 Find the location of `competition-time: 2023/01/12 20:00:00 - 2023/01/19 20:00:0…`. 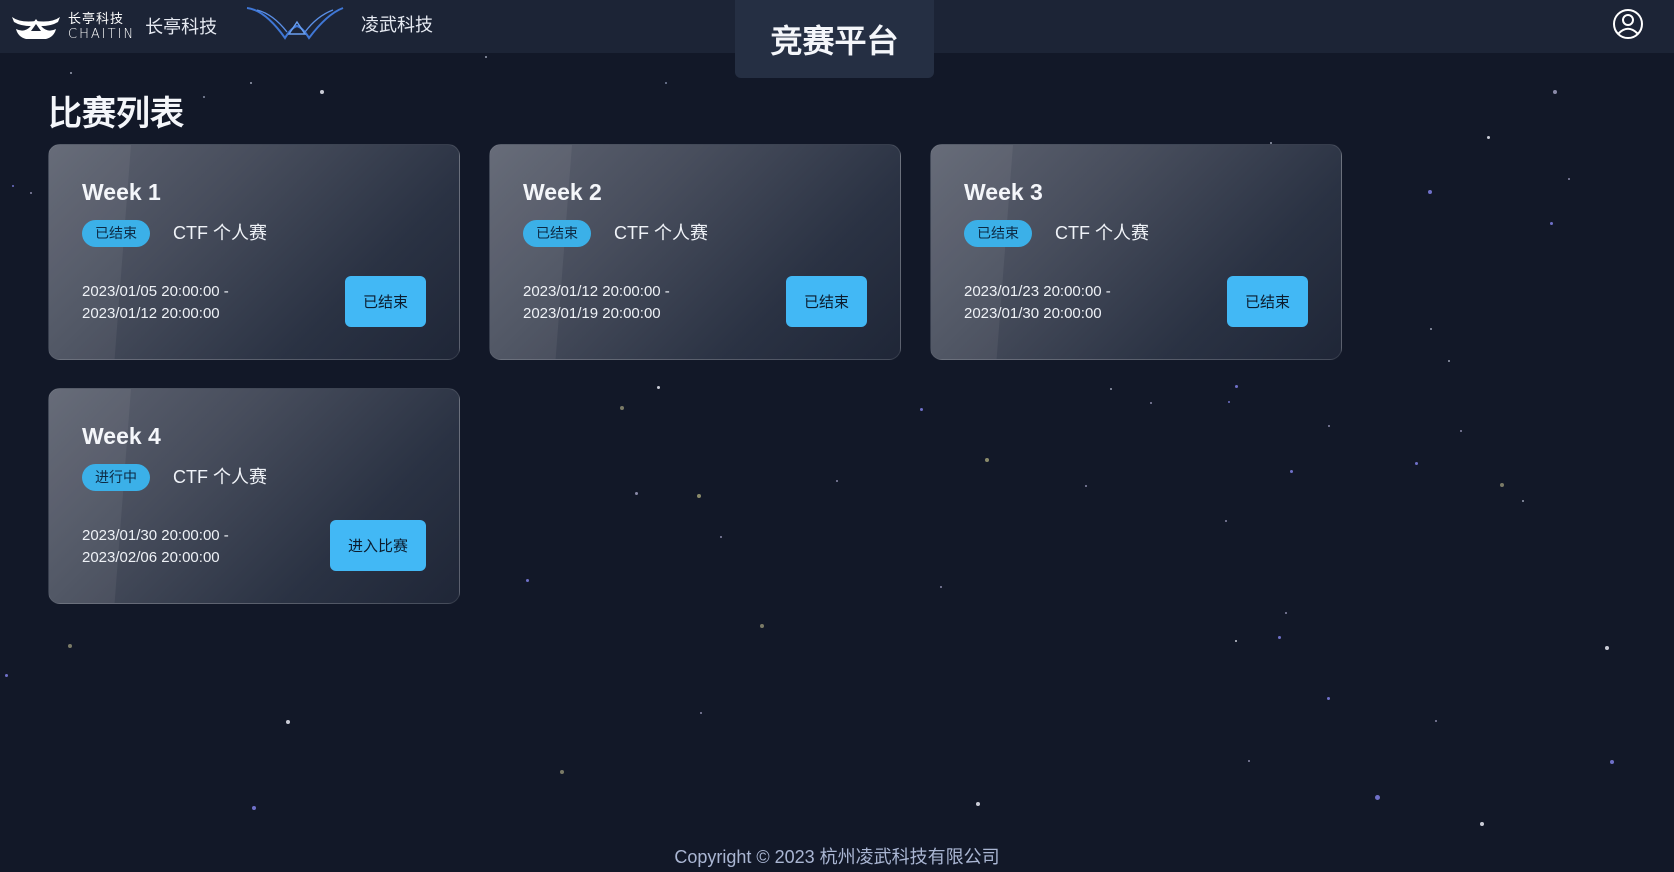

competition-time: 2023/01/12 20:00:00 - 2023/01/19 20:00:0… is located at coordinates (596, 303).